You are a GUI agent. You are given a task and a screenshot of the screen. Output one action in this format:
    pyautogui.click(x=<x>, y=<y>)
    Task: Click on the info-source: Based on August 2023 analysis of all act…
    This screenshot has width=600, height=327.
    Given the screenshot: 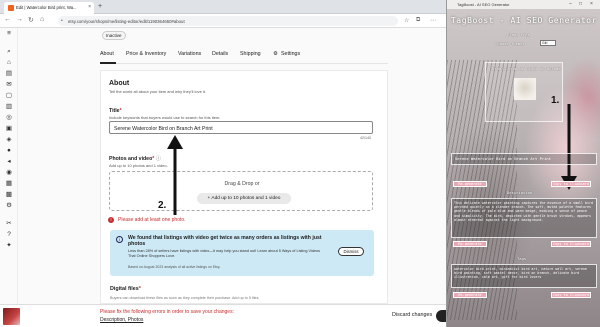 What is the action you would take?
    pyautogui.click(x=174, y=267)
    